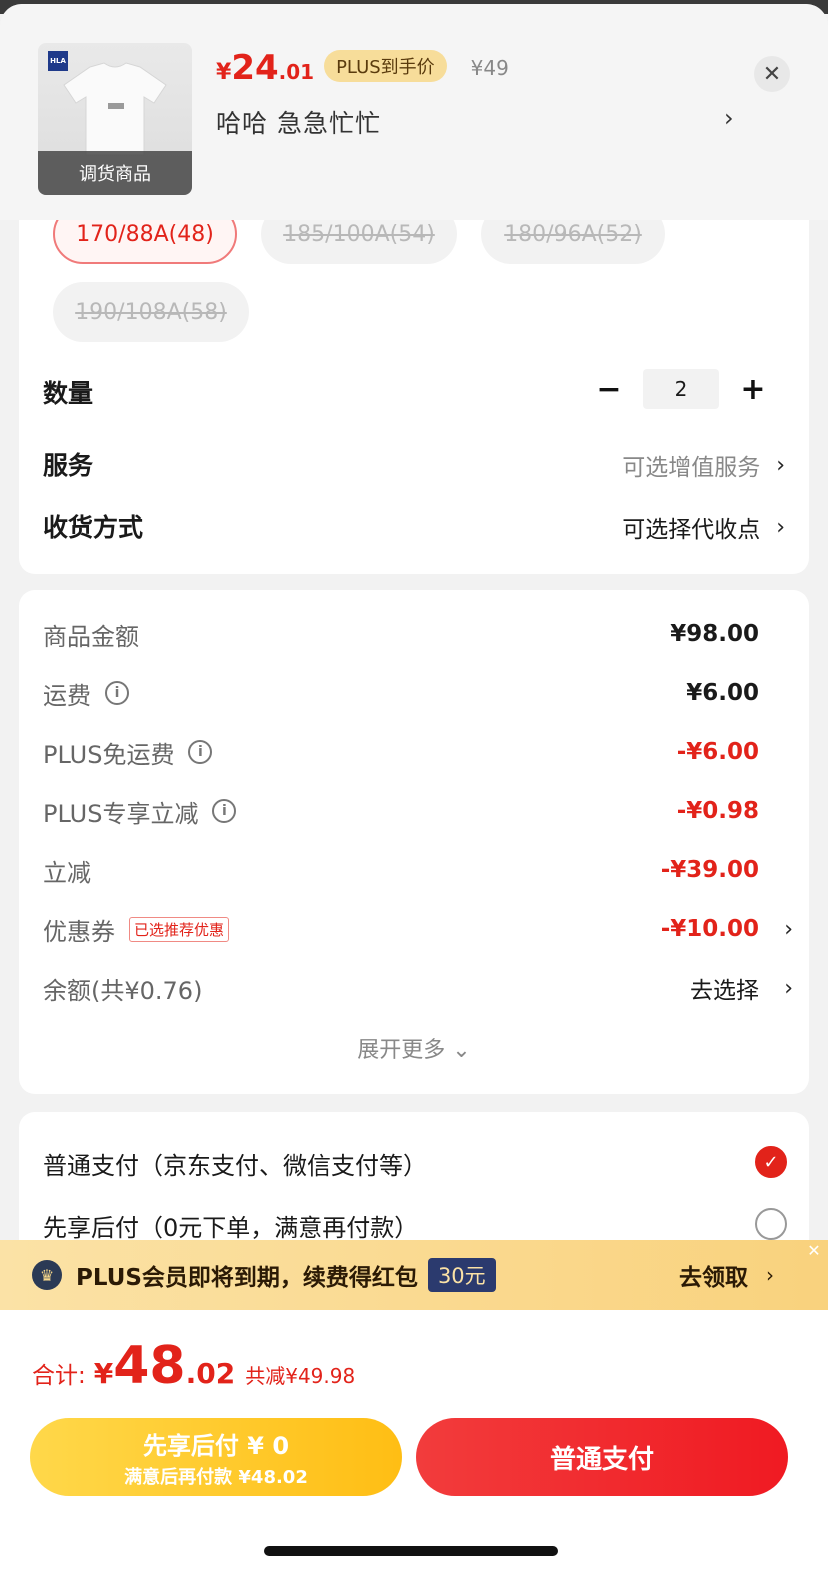 The image size is (828, 1586). I want to click on original-price: ¥49, so click(489, 68).